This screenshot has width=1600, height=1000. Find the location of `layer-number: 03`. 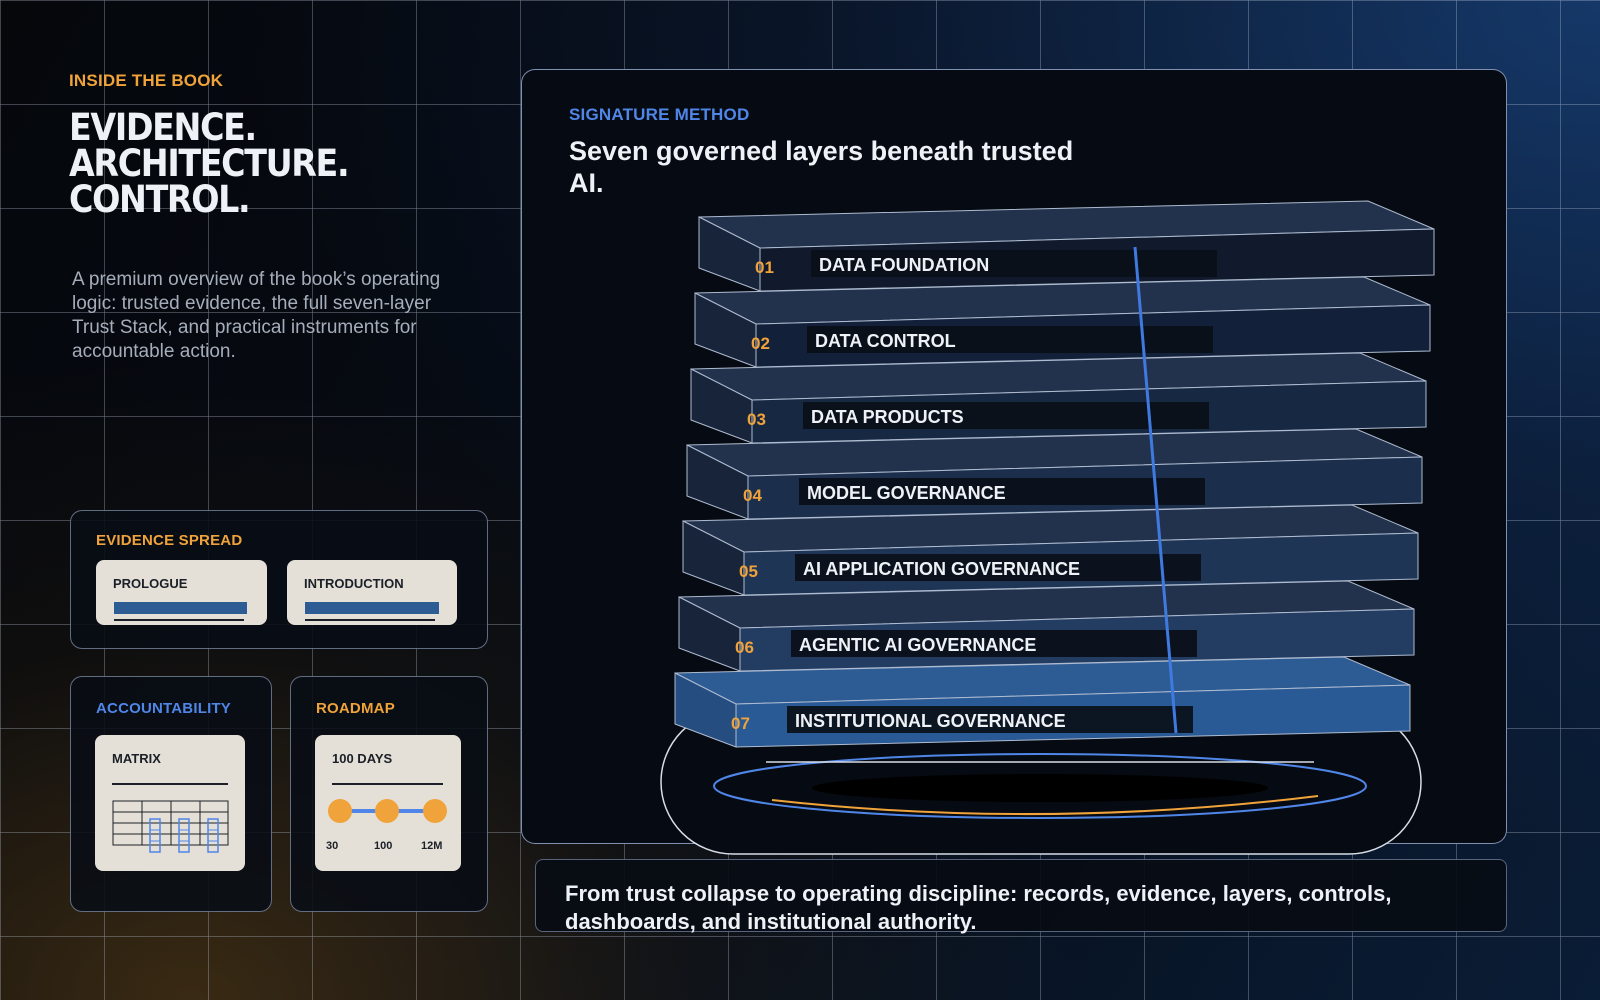

layer-number: 03 is located at coordinates (756, 419).